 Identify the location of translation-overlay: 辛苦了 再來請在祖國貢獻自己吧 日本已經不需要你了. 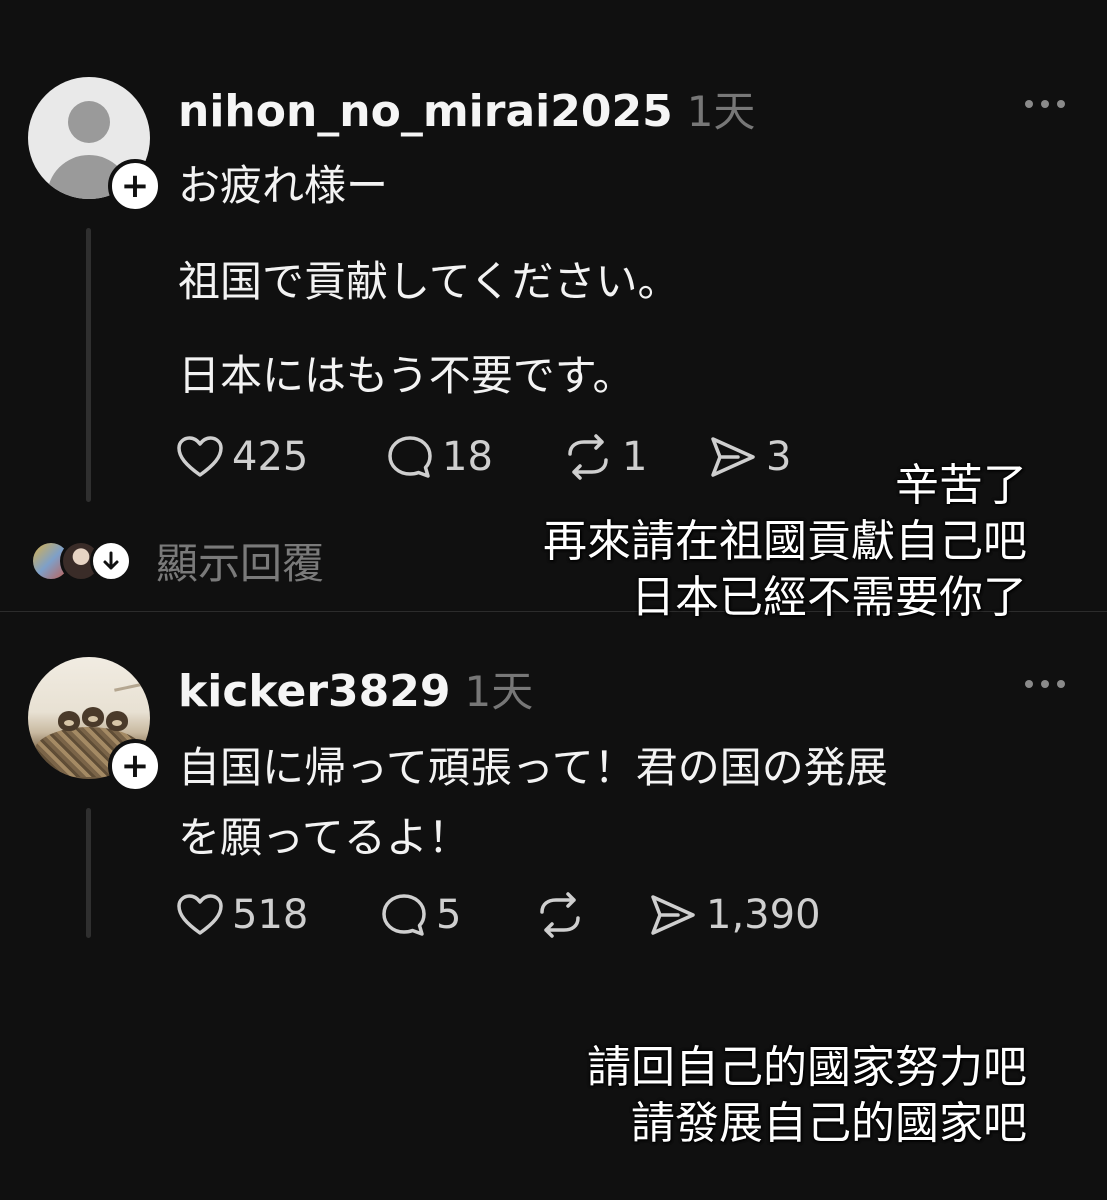
(785, 542).